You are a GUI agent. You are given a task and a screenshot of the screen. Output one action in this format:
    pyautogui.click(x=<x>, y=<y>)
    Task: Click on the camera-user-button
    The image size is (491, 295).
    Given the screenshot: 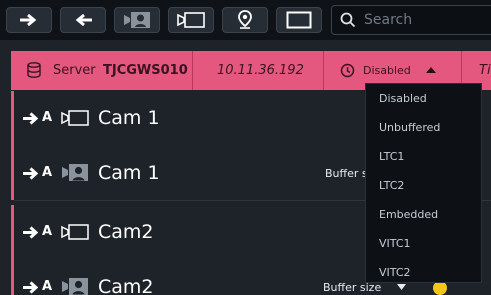 What is the action you would take?
    pyautogui.click(x=137, y=20)
    